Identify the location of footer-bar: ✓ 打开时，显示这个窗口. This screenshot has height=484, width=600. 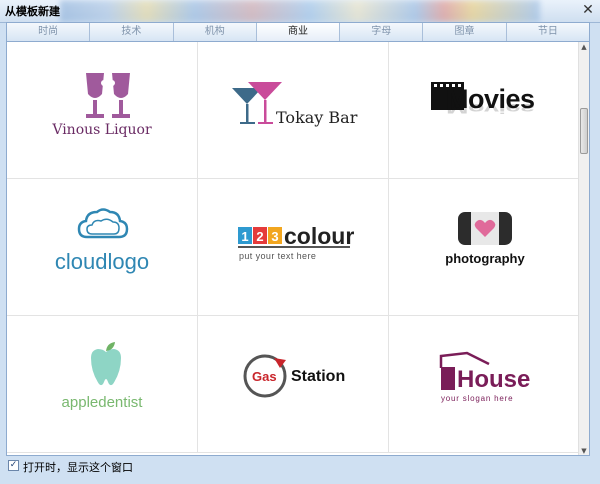
(298, 467).